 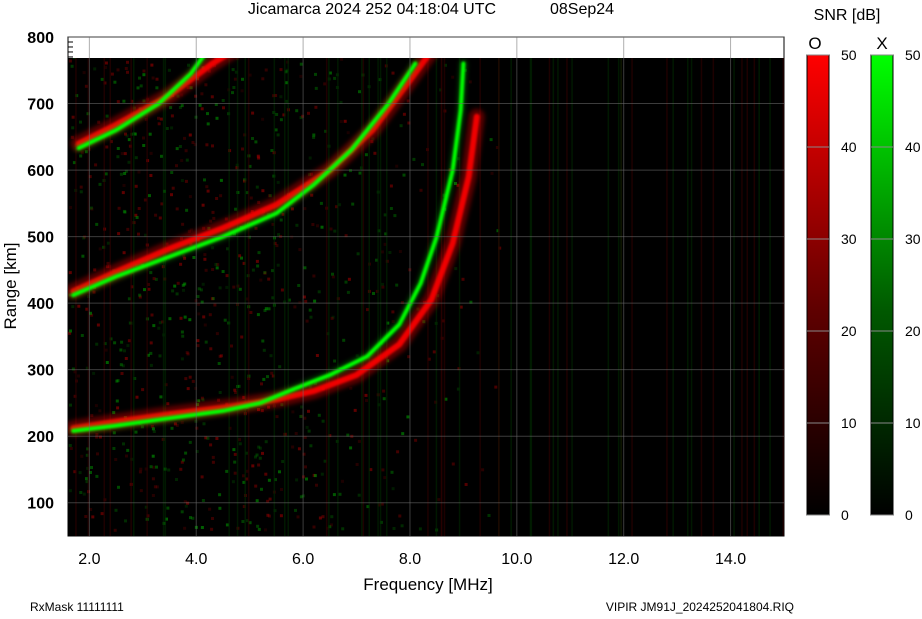 I want to click on x-tick-label: 8.0, so click(x=410, y=559).